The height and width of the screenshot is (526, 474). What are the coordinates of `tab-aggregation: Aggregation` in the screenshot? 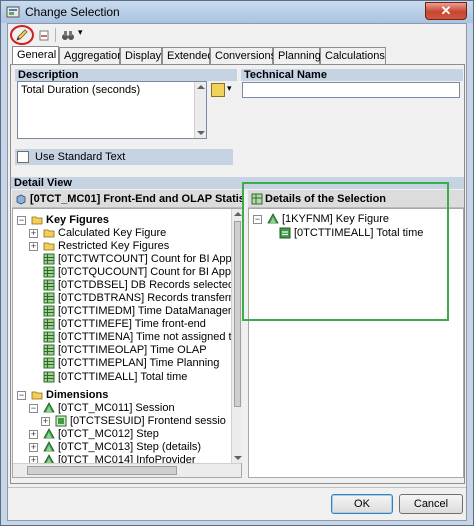 It's located at (91, 56).